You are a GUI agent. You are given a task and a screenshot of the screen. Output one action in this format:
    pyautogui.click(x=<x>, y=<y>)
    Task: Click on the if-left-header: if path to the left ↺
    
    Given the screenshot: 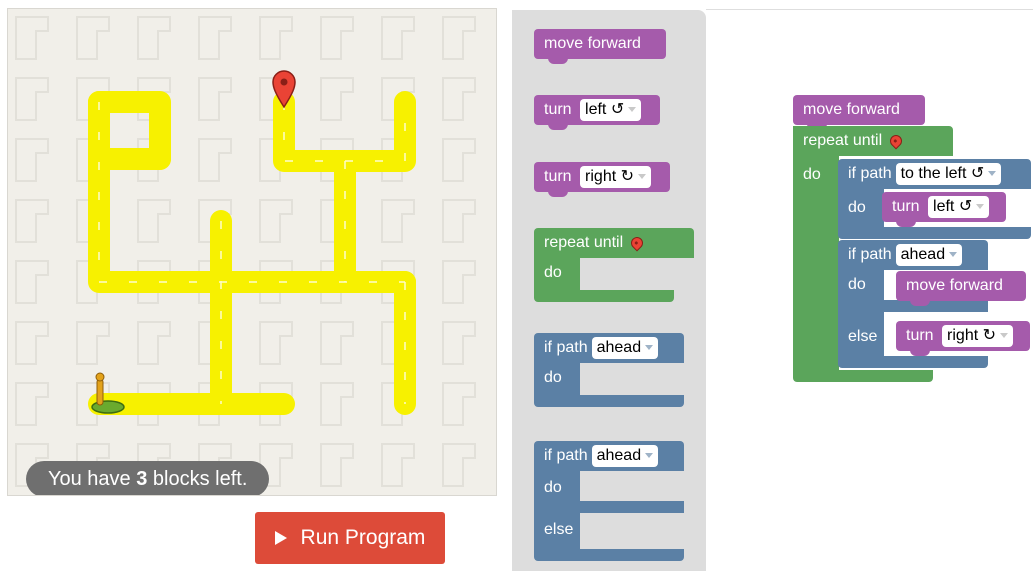 What is the action you would take?
    pyautogui.click(x=934, y=174)
    